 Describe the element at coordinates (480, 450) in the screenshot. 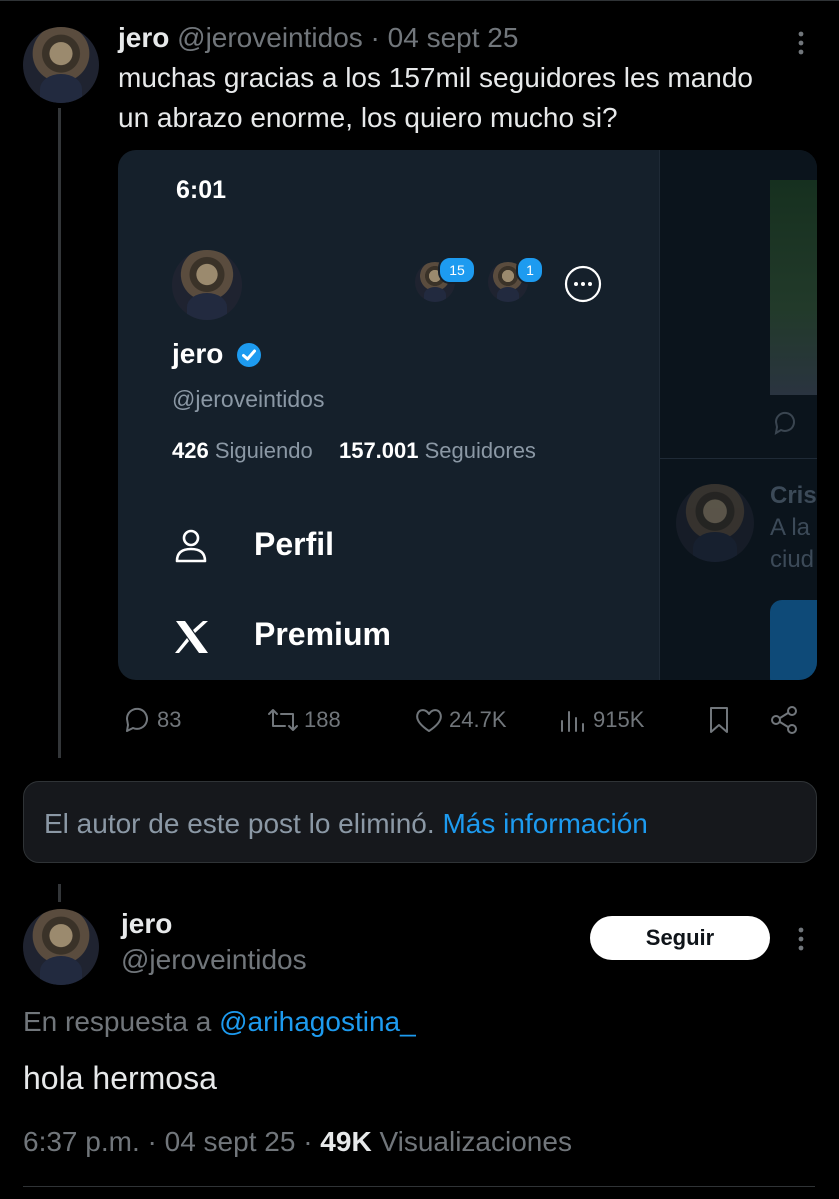

I see `followers-label: Seguidores` at that location.